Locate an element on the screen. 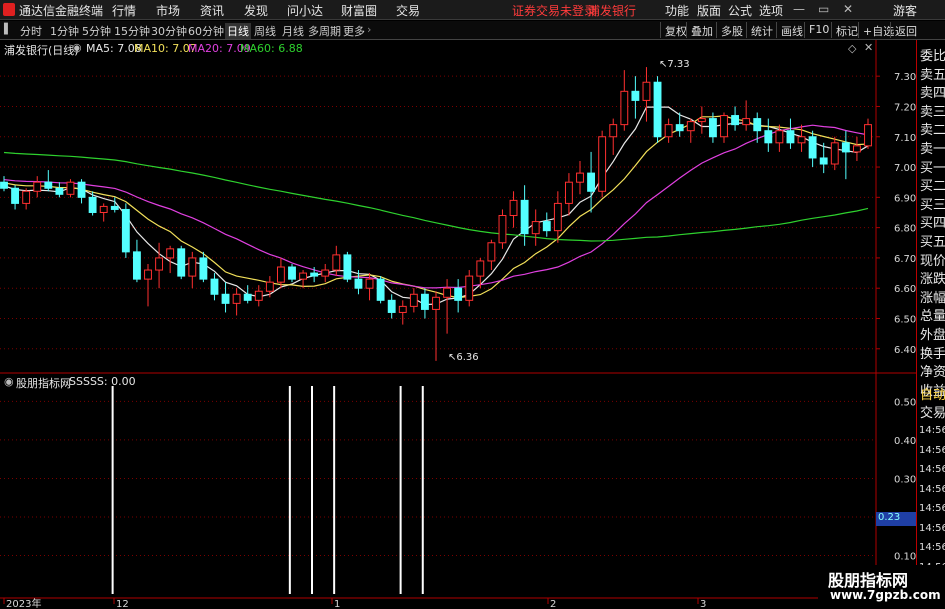  y-tick-label: 7.00 is located at coordinates (905, 168).